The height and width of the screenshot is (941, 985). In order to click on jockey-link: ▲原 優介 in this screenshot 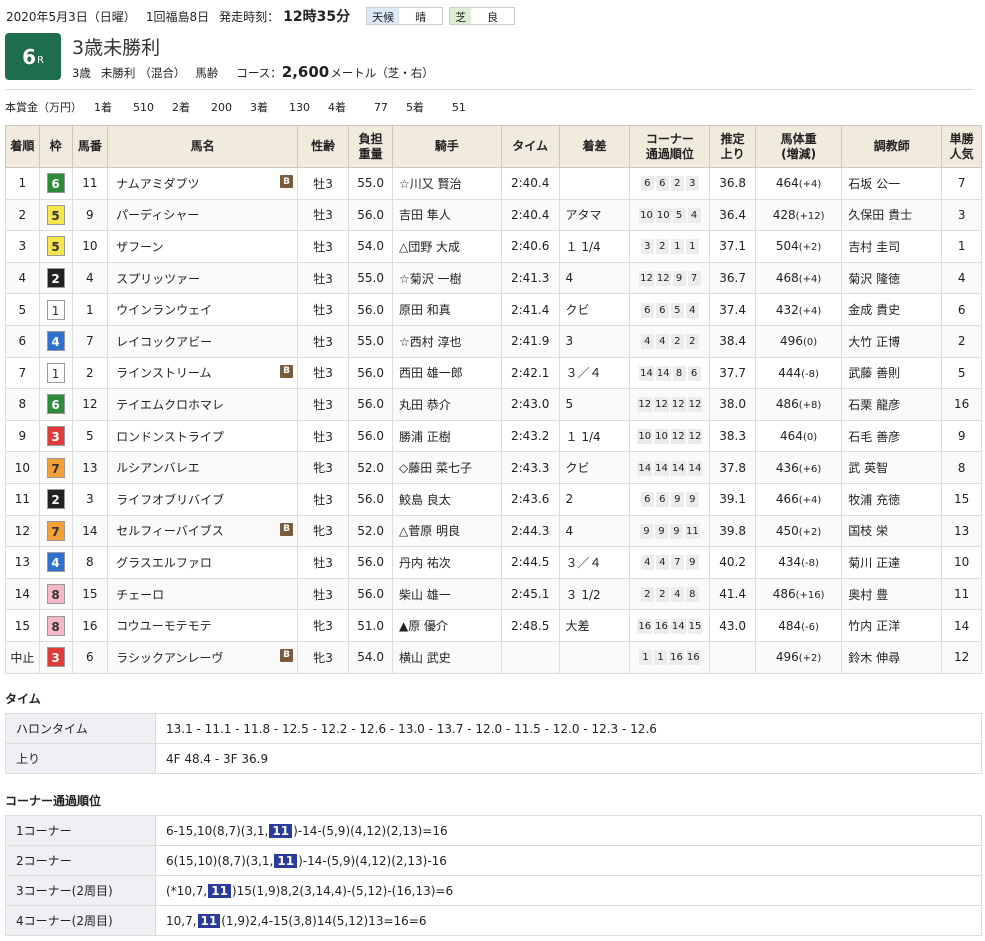, I will do `click(423, 626)`.